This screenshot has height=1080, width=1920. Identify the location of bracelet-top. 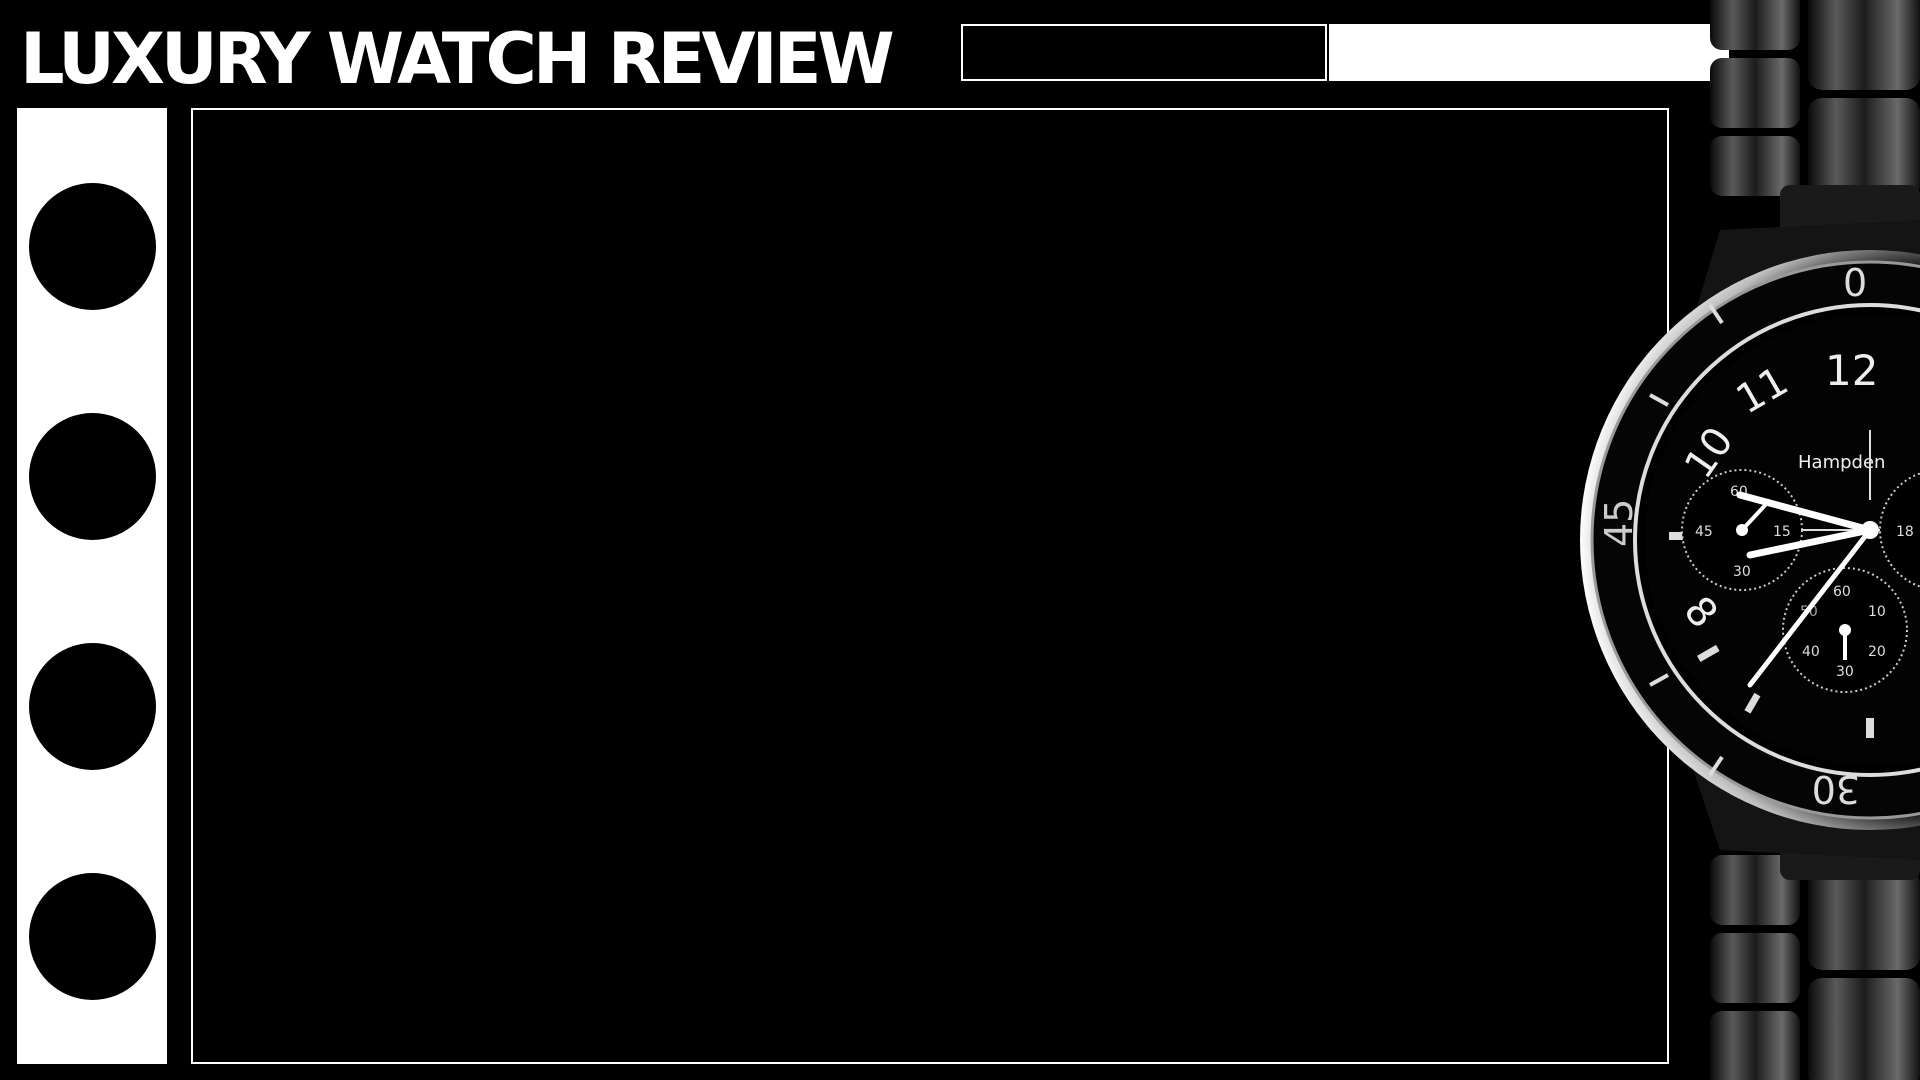
(1815, 122).